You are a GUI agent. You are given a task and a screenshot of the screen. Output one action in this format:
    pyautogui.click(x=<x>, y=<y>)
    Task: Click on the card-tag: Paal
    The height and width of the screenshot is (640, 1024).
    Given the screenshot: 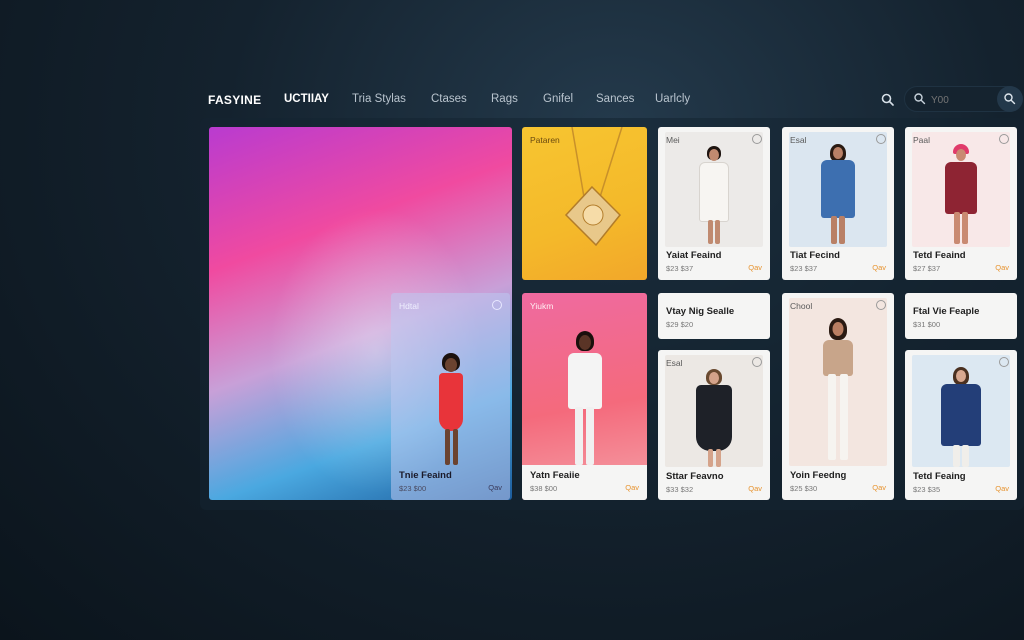 What is the action you would take?
    pyautogui.click(x=922, y=140)
    